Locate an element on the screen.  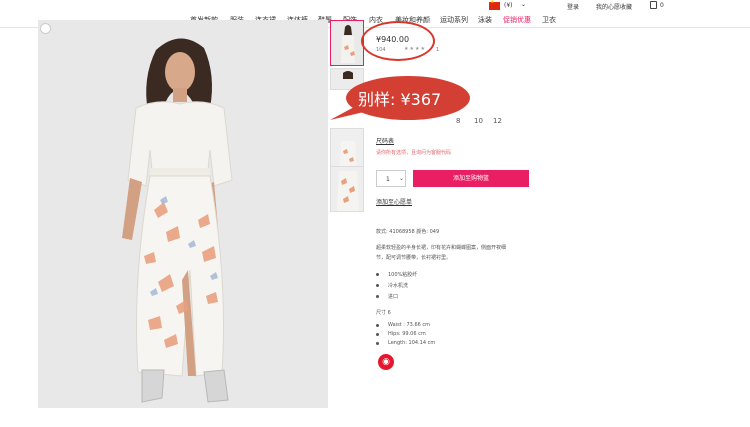
add-to-cart-button: 添加至购物篮 is located at coordinates (471, 178).